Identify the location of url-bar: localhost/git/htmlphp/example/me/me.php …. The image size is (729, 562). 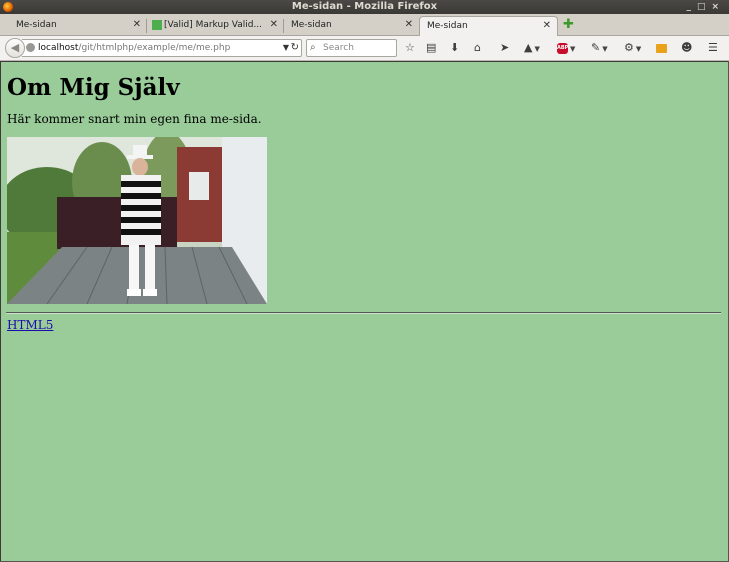
(162, 48).